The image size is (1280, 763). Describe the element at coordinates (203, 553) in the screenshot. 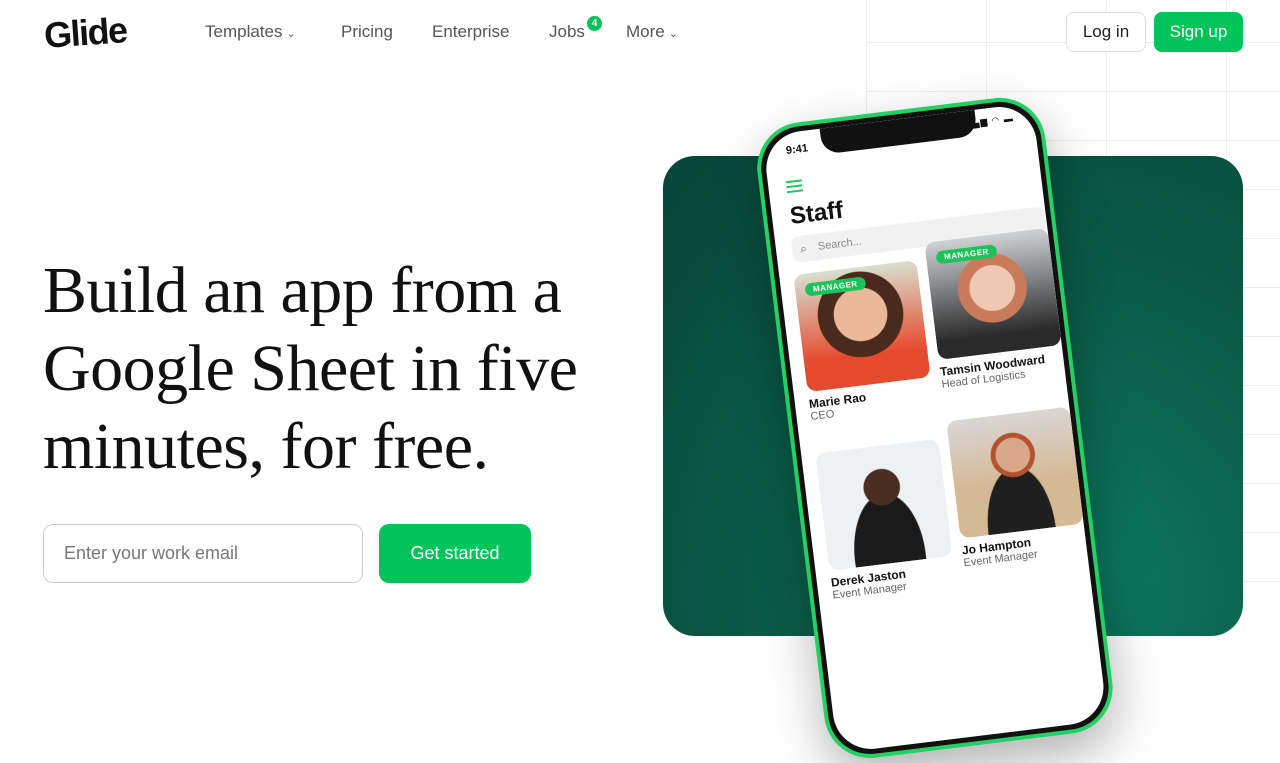

I see `email-input: Enter your work email` at that location.